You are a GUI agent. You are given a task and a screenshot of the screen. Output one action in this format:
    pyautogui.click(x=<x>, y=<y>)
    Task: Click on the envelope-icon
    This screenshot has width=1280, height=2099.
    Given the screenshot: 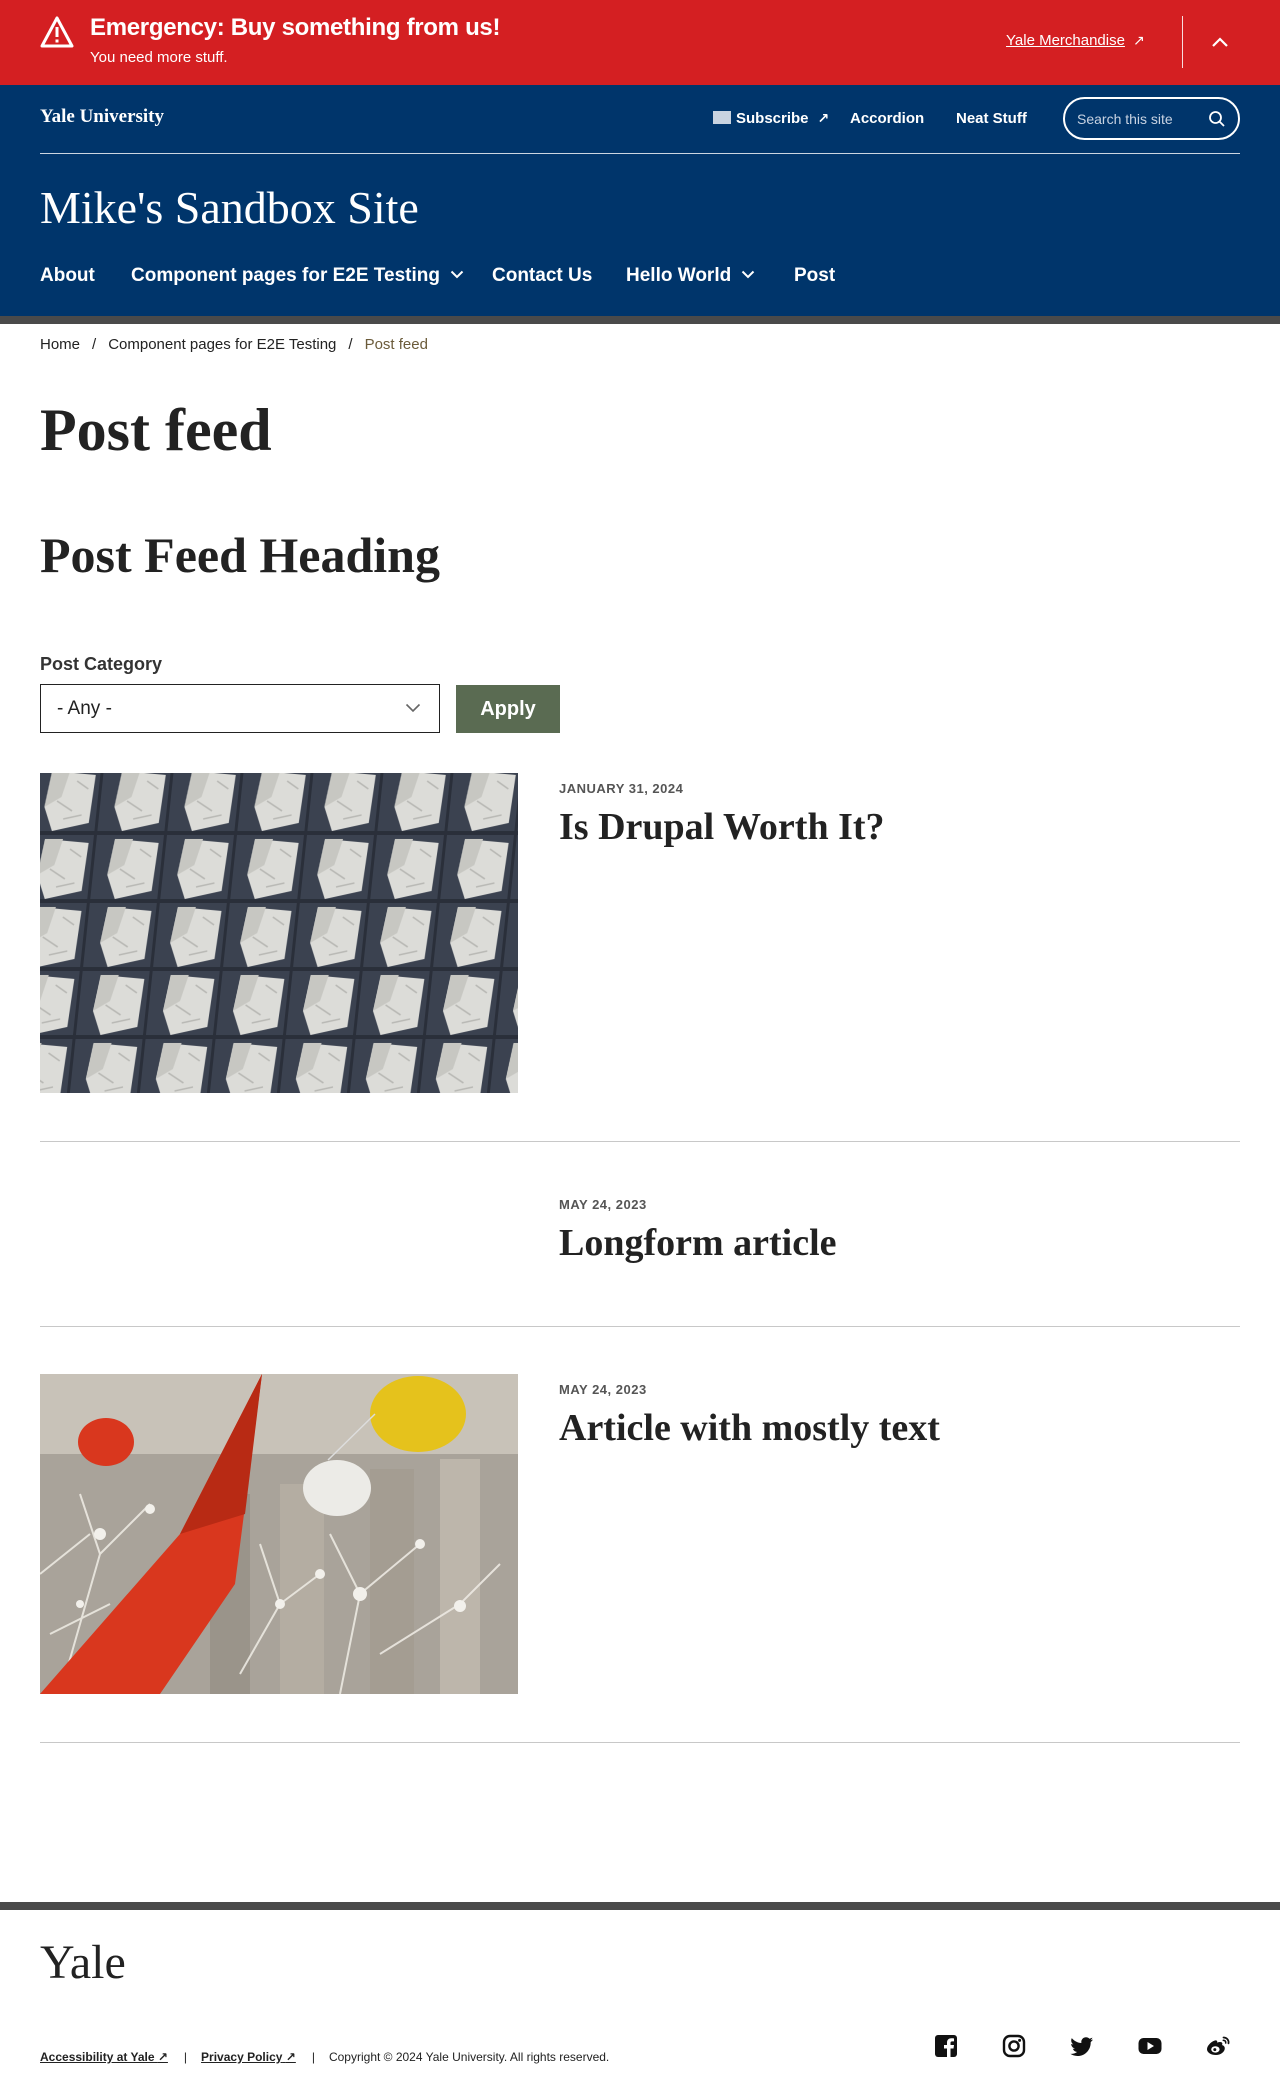 What is the action you would take?
    pyautogui.click(x=722, y=117)
    